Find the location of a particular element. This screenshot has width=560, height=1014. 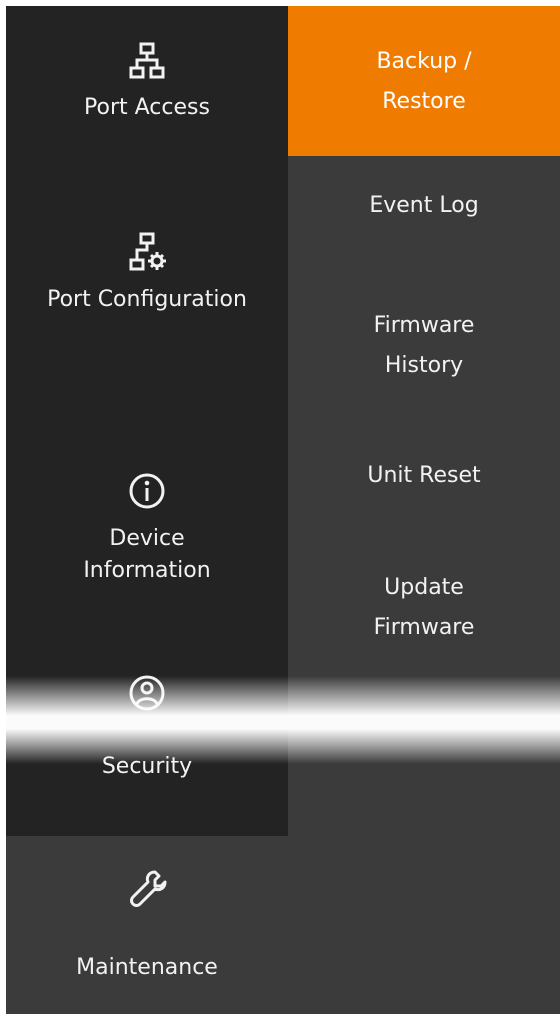

wrench-icon is located at coordinates (147, 888).